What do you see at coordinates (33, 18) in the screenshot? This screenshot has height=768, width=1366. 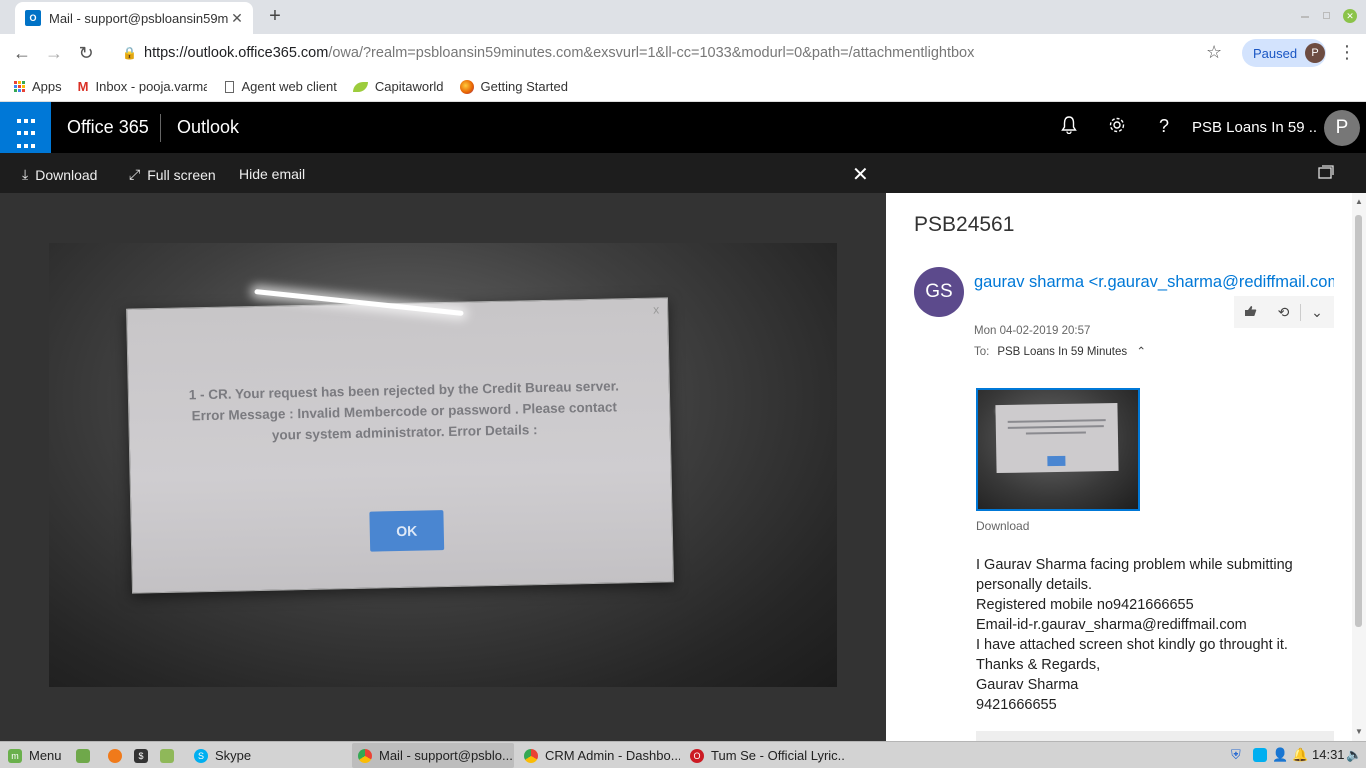 I see `outlook-favicon-icon: O` at bounding box center [33, 18].